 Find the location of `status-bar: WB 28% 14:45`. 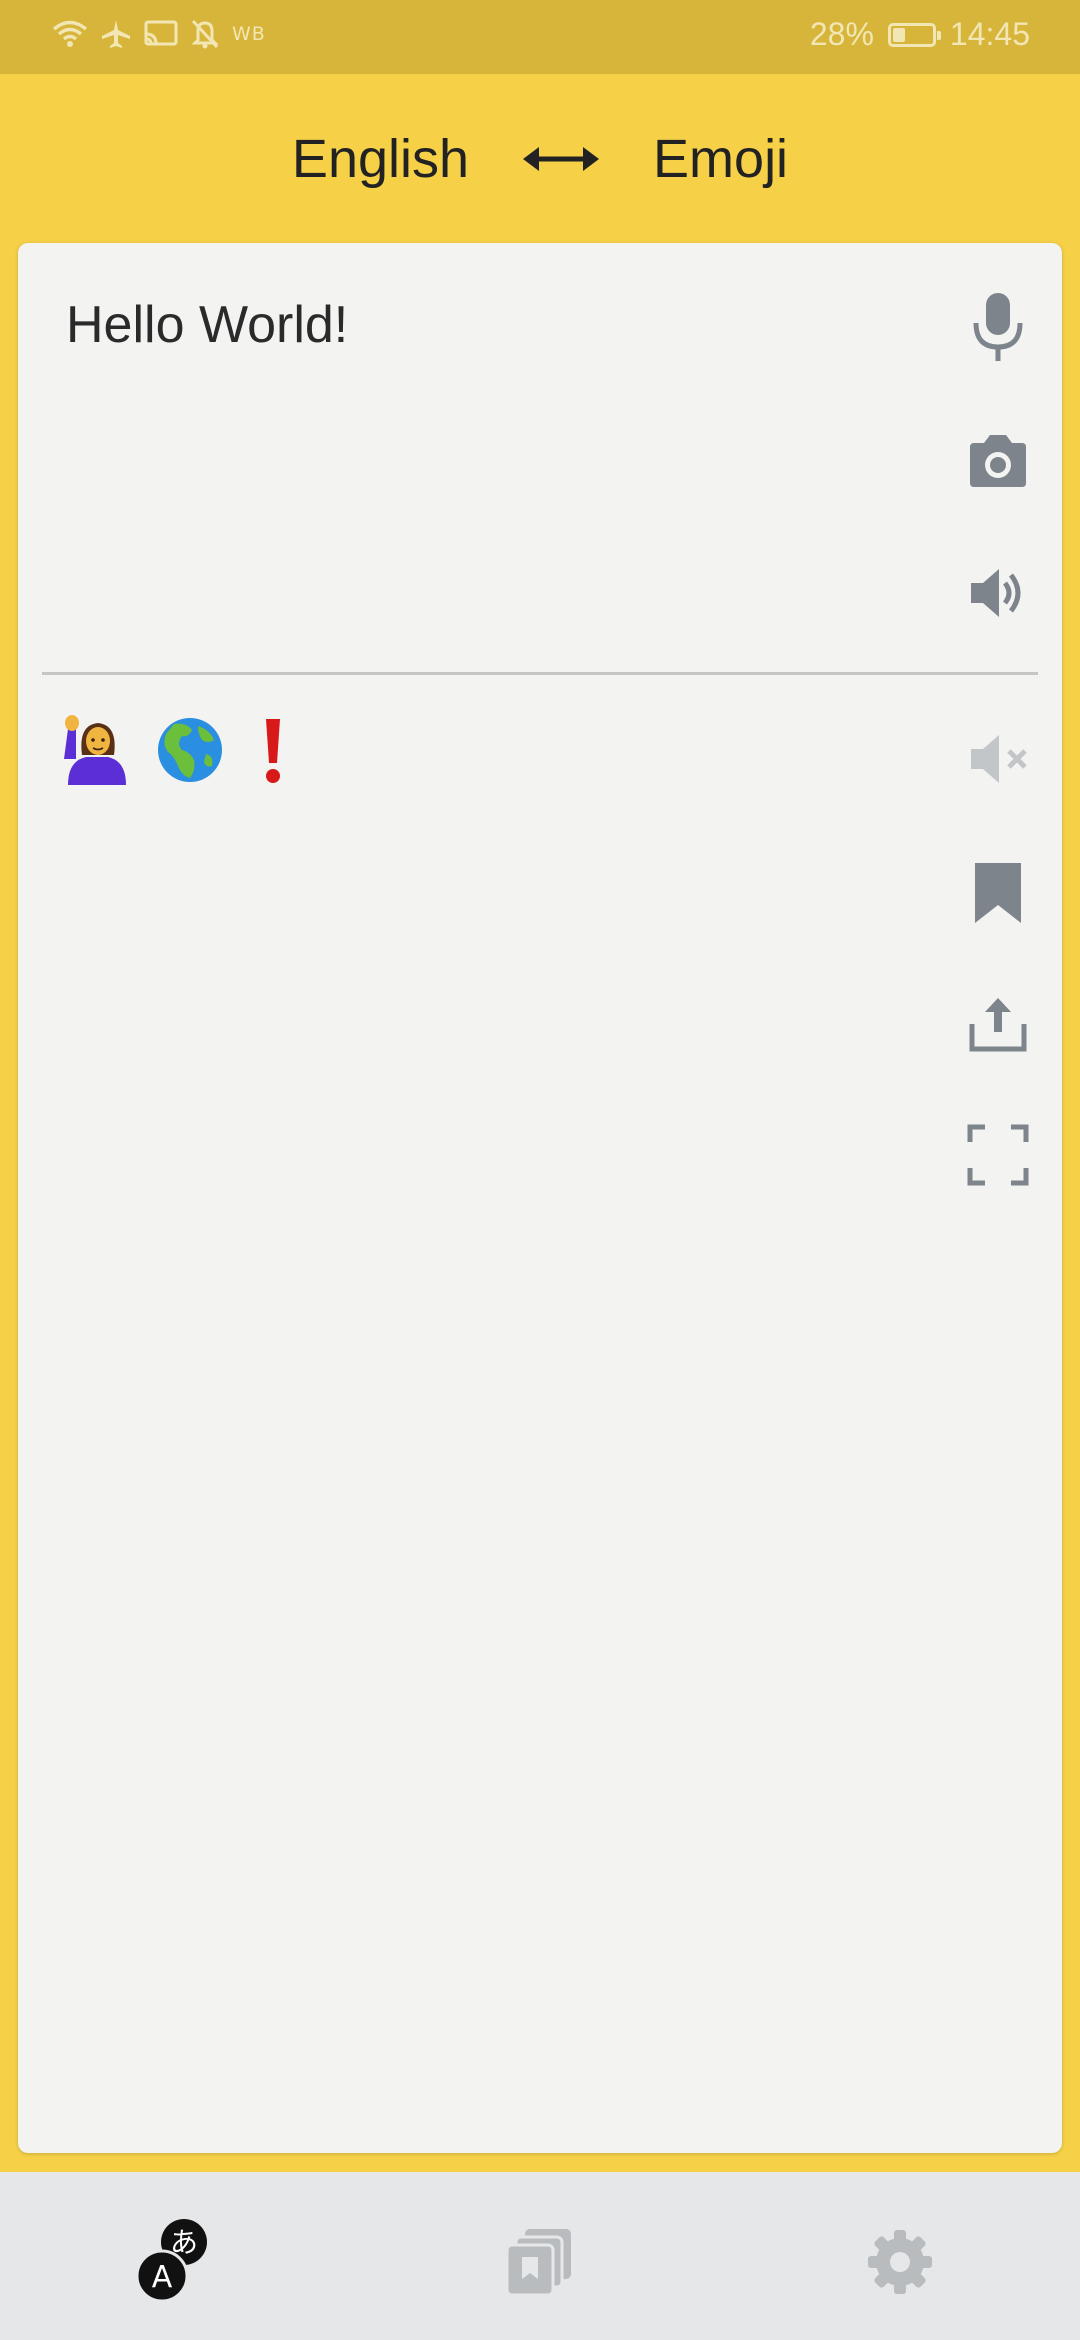

status-bar: WB 28% 14:45 is located at coordinates (540, 37).